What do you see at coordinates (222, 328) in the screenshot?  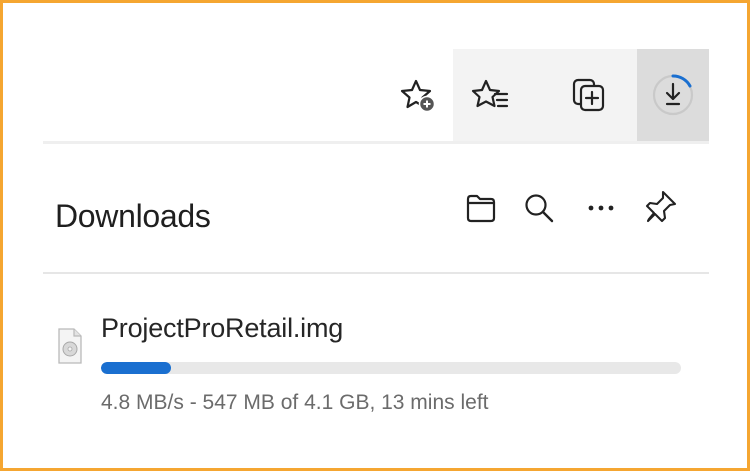 I see `download-file-name: ProjectProRetail.img` at bounding box center [222, 328].